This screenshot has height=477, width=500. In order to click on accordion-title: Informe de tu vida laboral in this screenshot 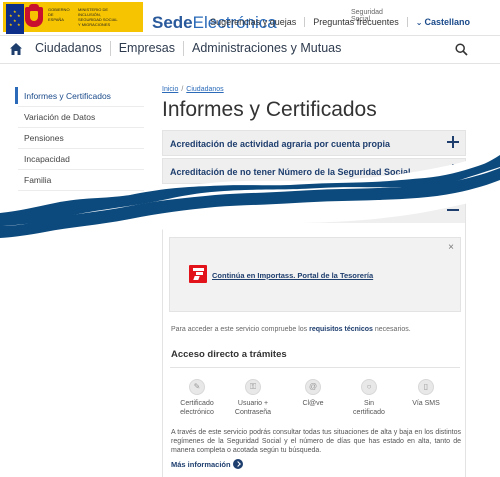, I will do `click(225, 212)`.